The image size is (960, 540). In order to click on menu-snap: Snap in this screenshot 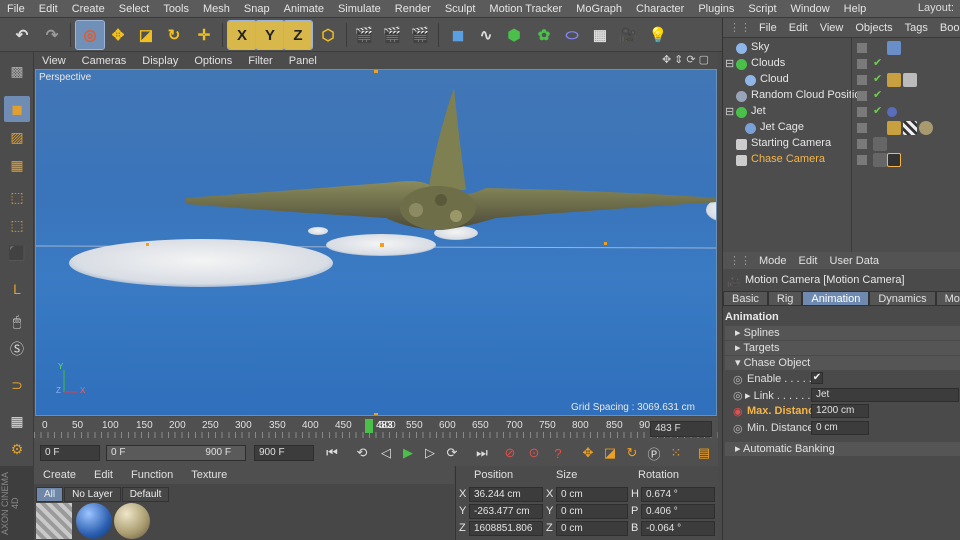, I will do `click(257, 9)`.